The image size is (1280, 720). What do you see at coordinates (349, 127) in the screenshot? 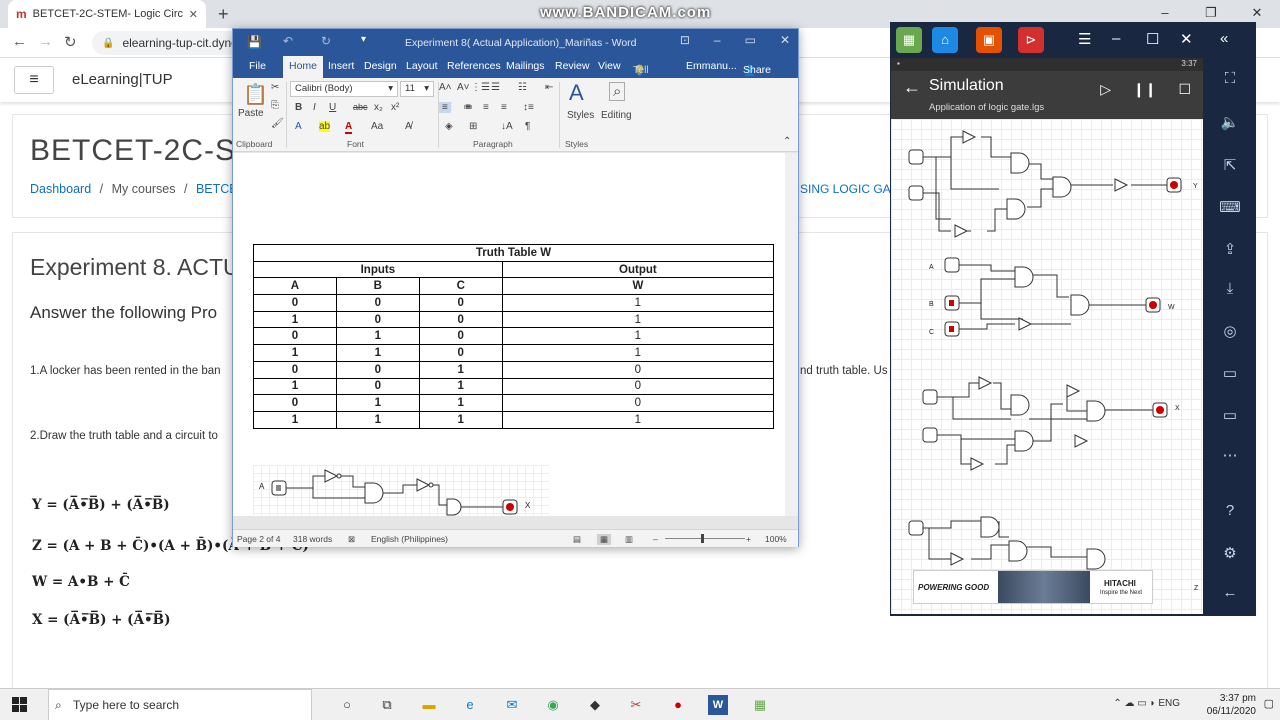
I see `font-color-icon: A` at bounding box center [349, 127].